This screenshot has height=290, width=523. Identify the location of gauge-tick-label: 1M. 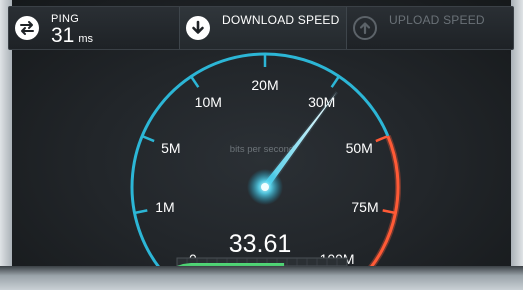
(164, 207).